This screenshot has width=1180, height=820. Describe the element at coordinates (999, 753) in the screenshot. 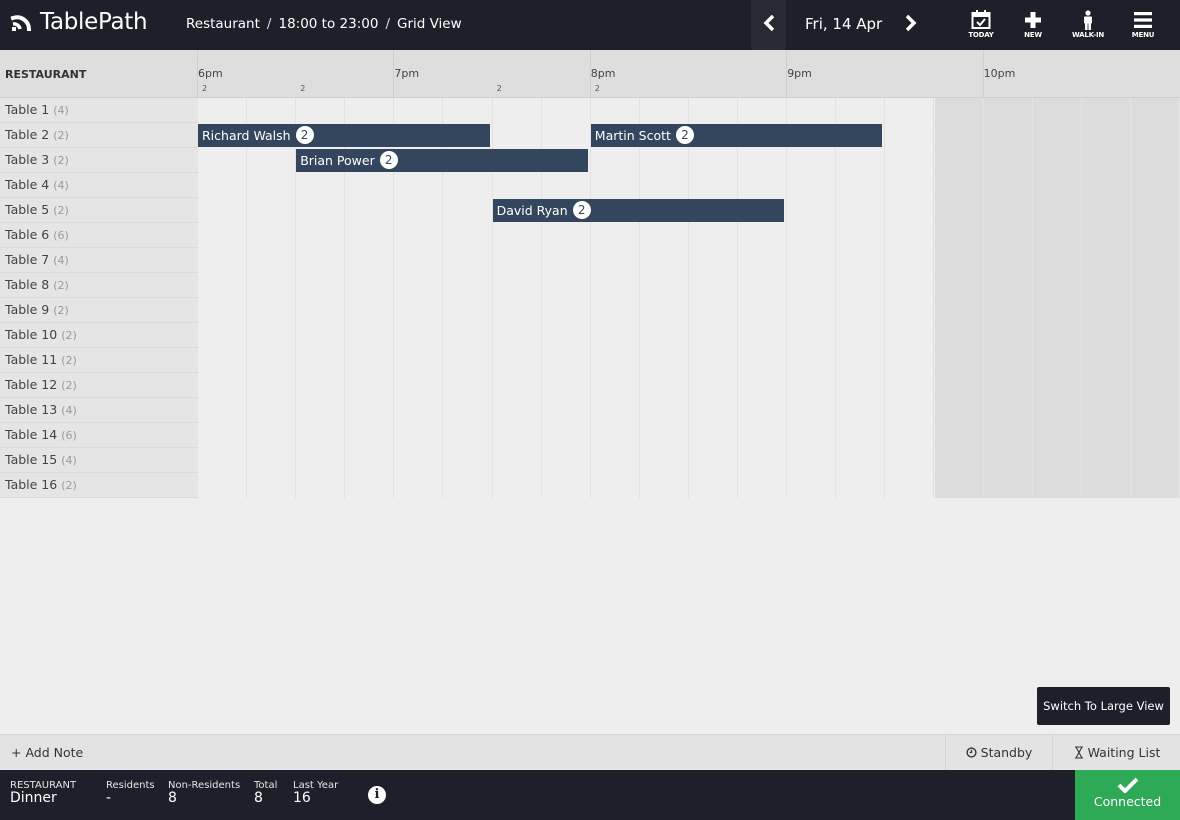

I see `standby-button: Standby` at that location.